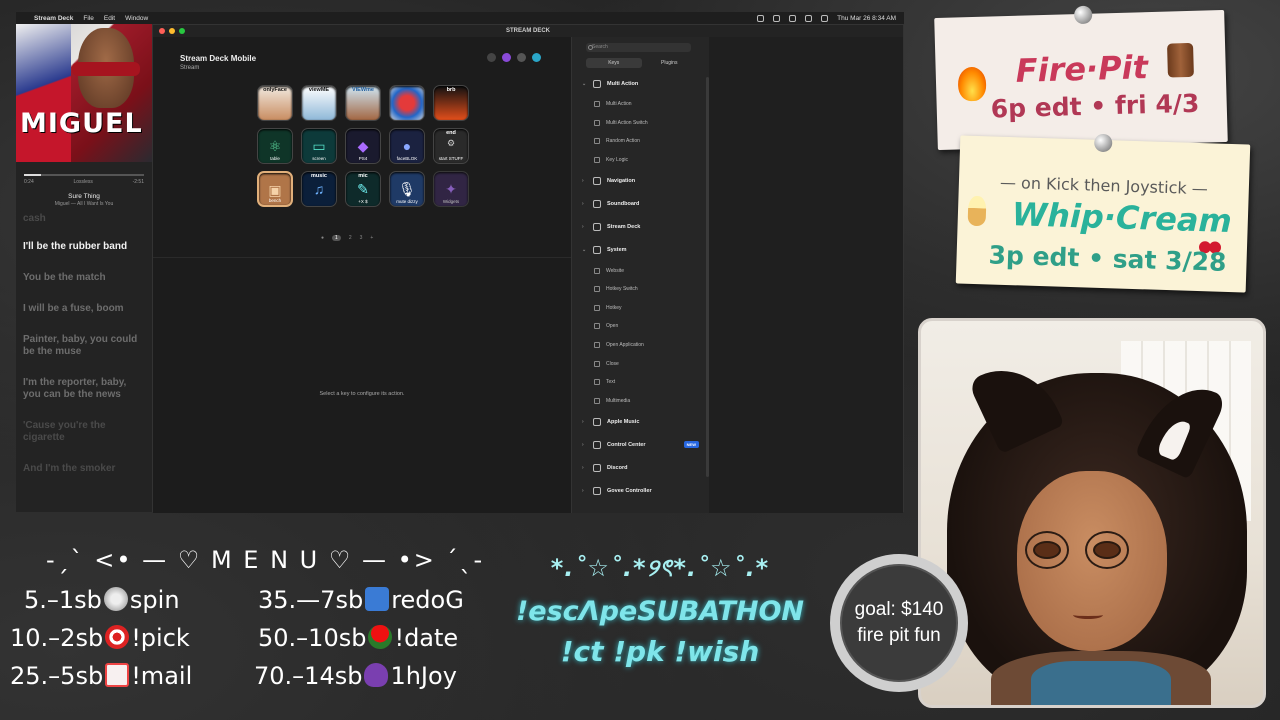 This screenshot has height=720, width=1280. What do you see at coordinates (597, 289) in the screenshot?
I see `keyboard-icon` at bounding box center [597, 289].